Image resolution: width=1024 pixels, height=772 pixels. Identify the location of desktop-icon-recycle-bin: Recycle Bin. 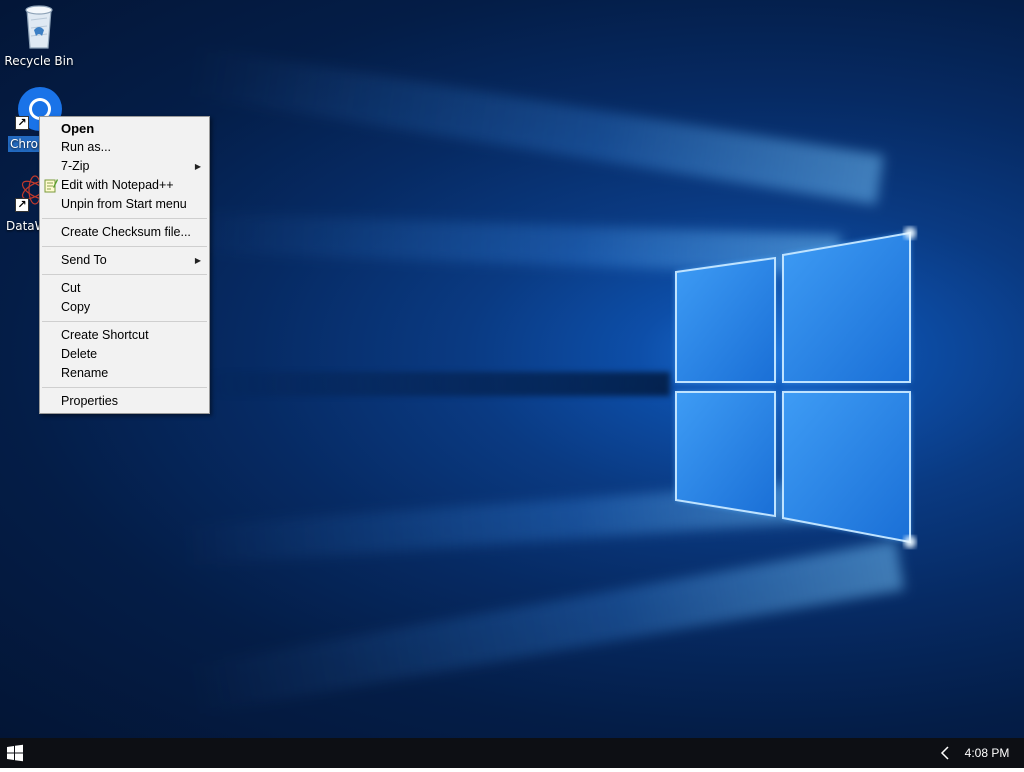
(39, 35).